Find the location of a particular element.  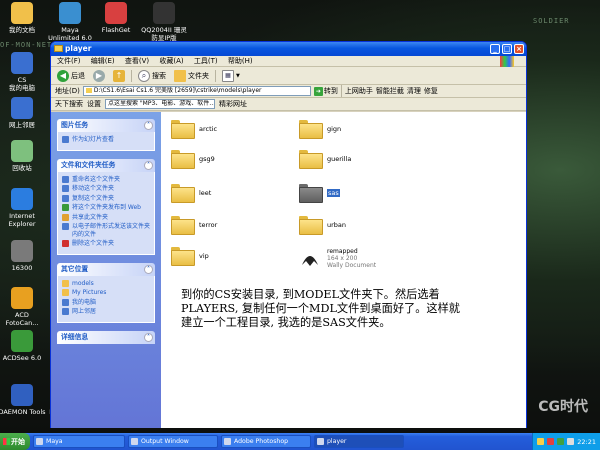

menu-favorites: 收藏(A) is located at coordinates (171, 61).